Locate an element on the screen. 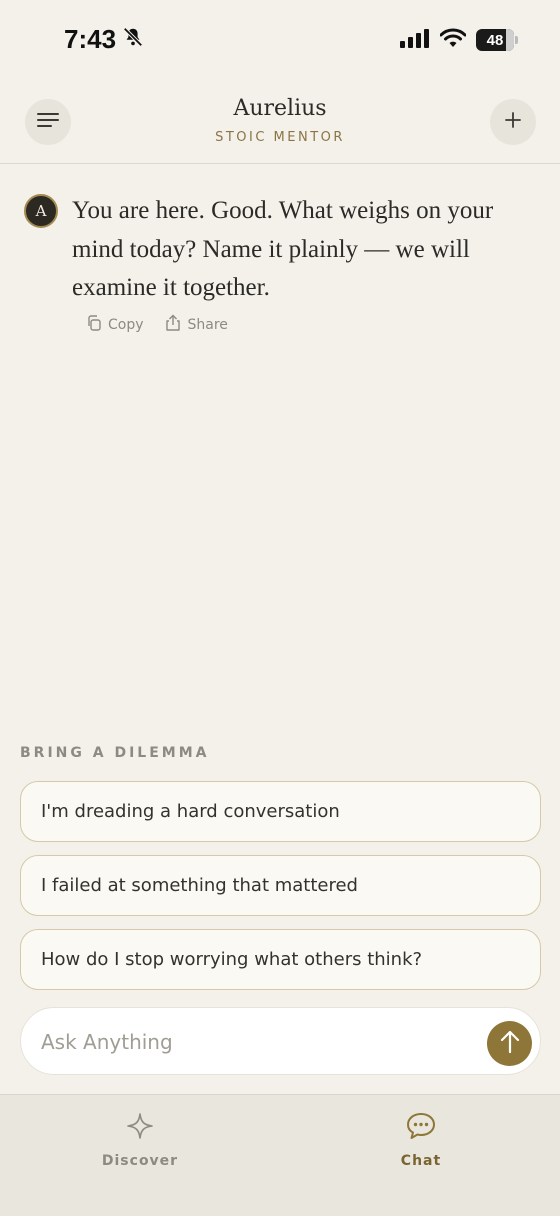  arrow-up-icon is located at coordinates (510, 1044).